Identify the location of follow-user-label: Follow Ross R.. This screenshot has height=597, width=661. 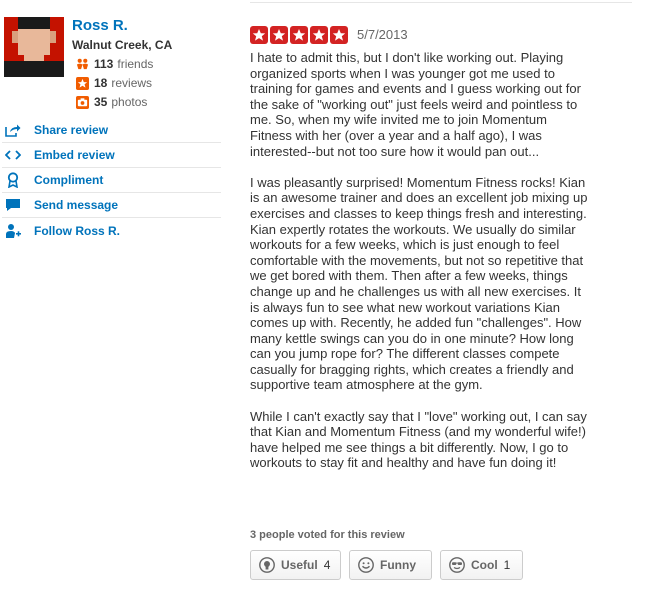
(77, 230).